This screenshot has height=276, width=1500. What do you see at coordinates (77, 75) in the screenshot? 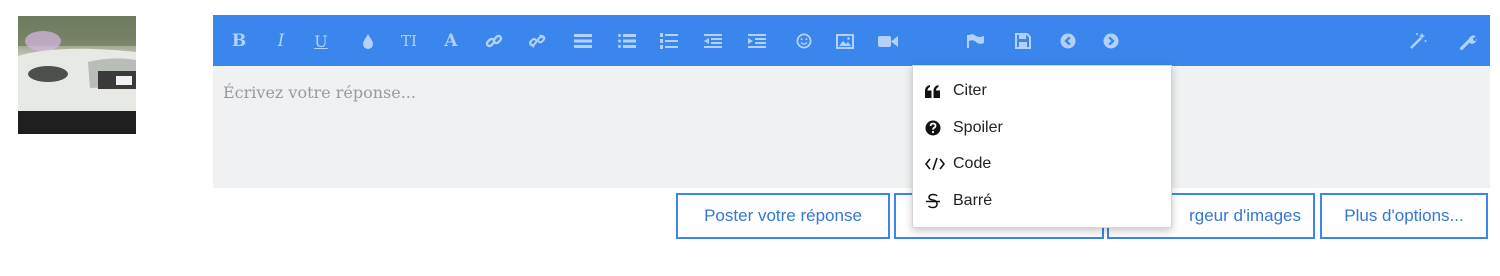
I see `avatar` at bounding box center [77, 75].